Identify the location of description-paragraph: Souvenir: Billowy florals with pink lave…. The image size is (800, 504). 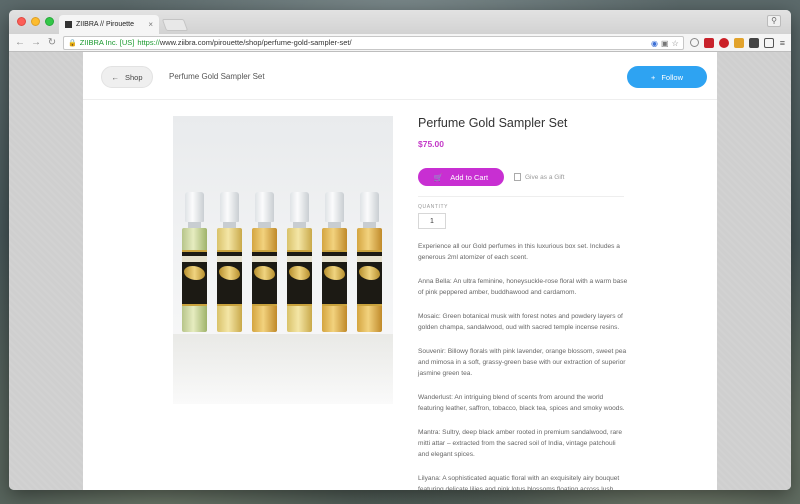
(522, 362).